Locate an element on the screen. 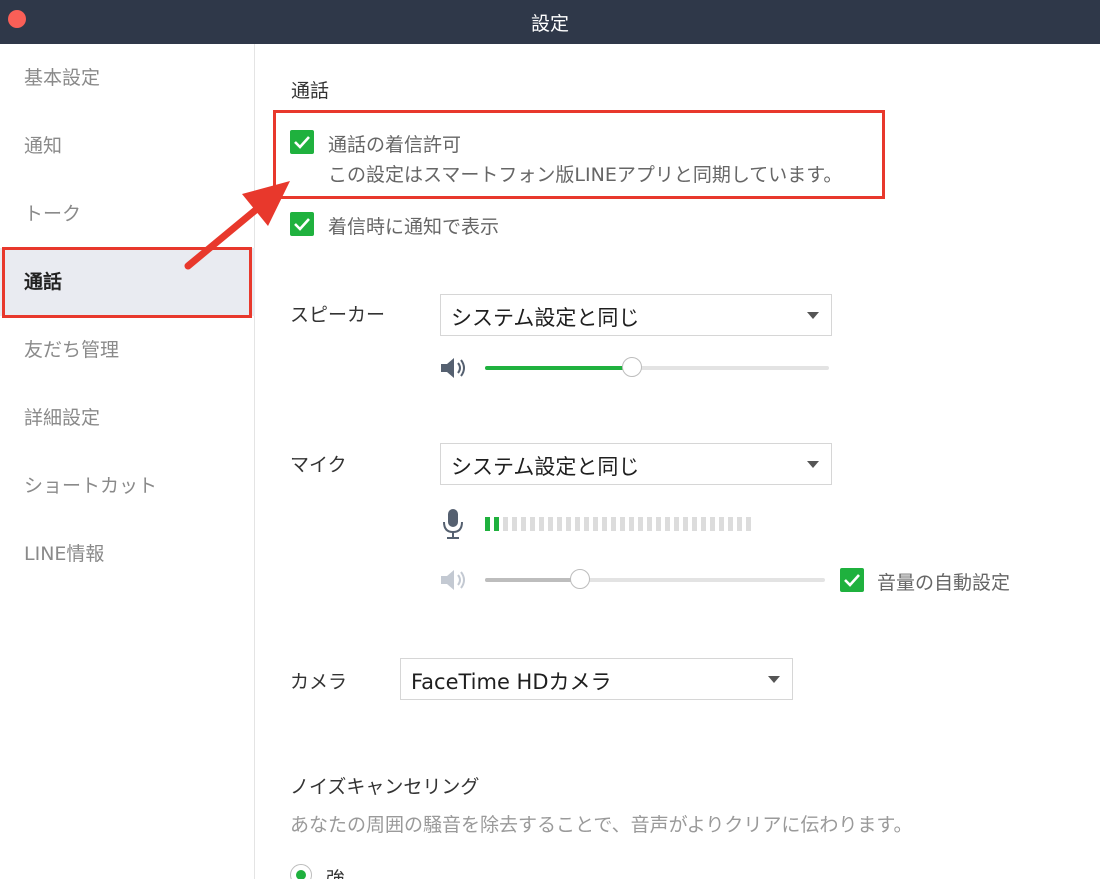 The image size is (1100, 879). auto-volume-checkbox is located at coordinates (852, 580).